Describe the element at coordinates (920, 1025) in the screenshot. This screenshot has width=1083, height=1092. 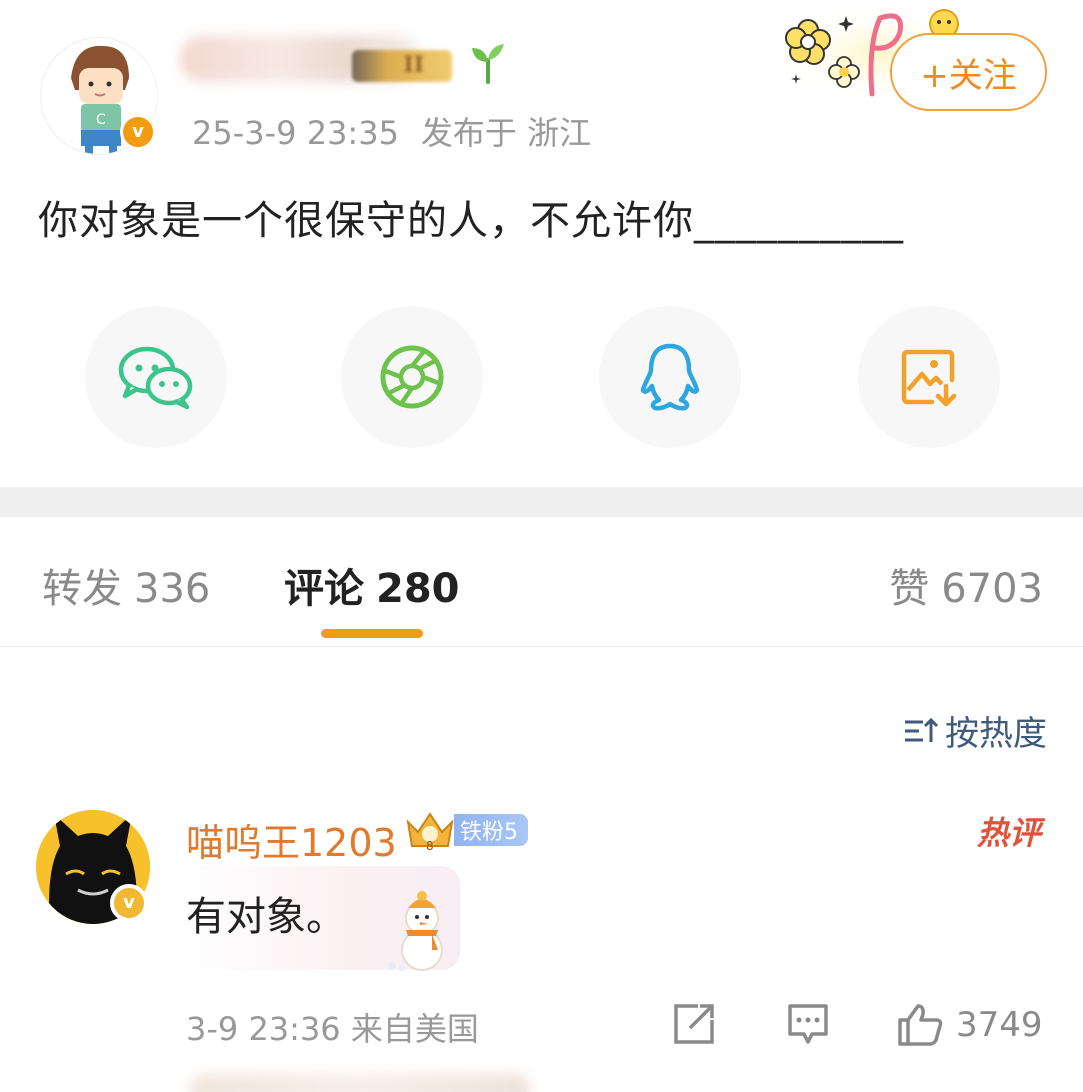
I see `thumbs-up-icon` at that location.